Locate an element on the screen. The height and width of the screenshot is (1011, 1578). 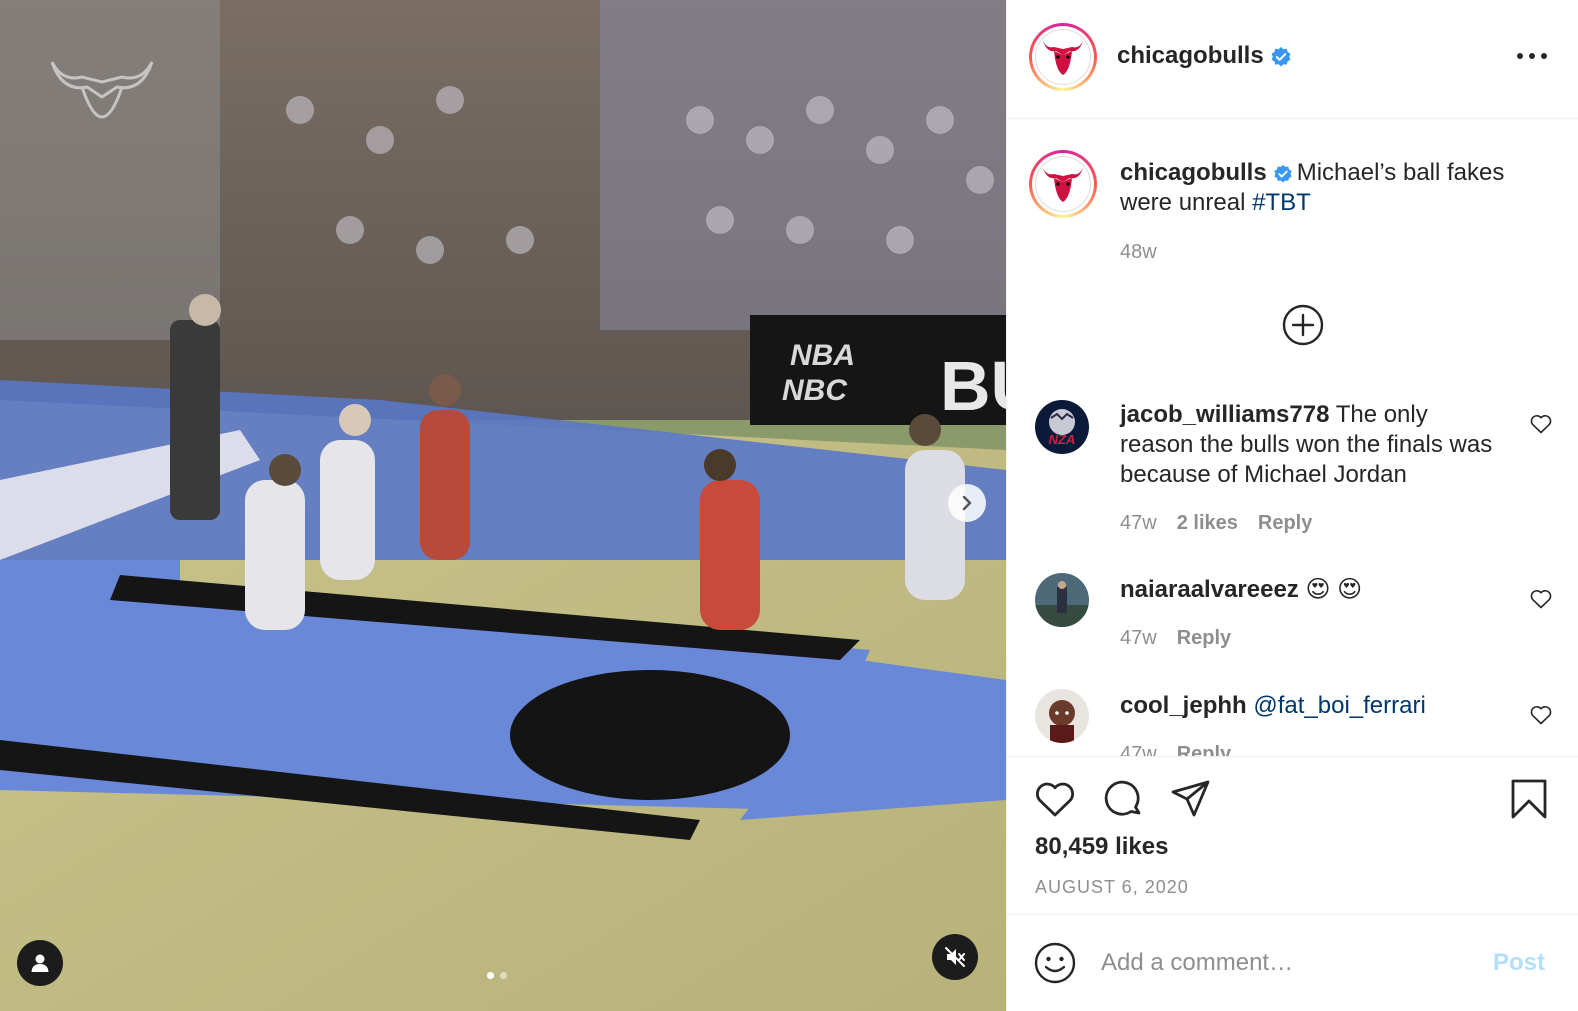
add-comment-bar: Post is located at coordinates (1292, 962).